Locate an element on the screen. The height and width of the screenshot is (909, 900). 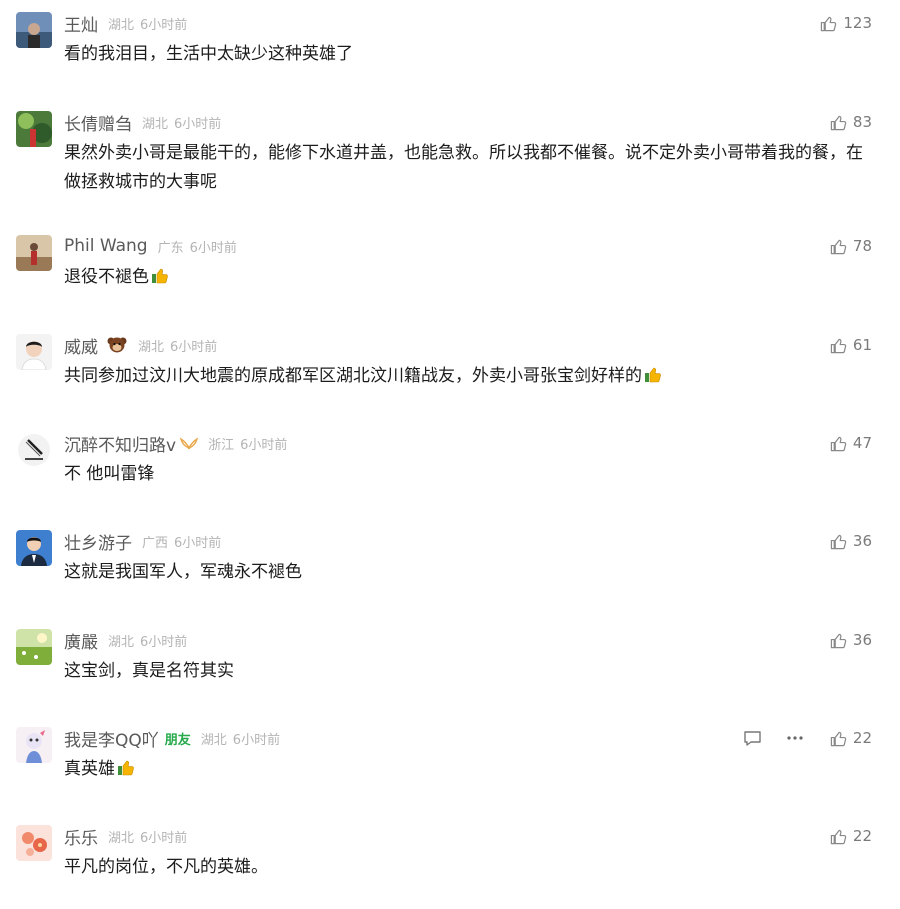
comment-meta: 王灿 湖北 6小时前 is located at coordinates (125, 23).